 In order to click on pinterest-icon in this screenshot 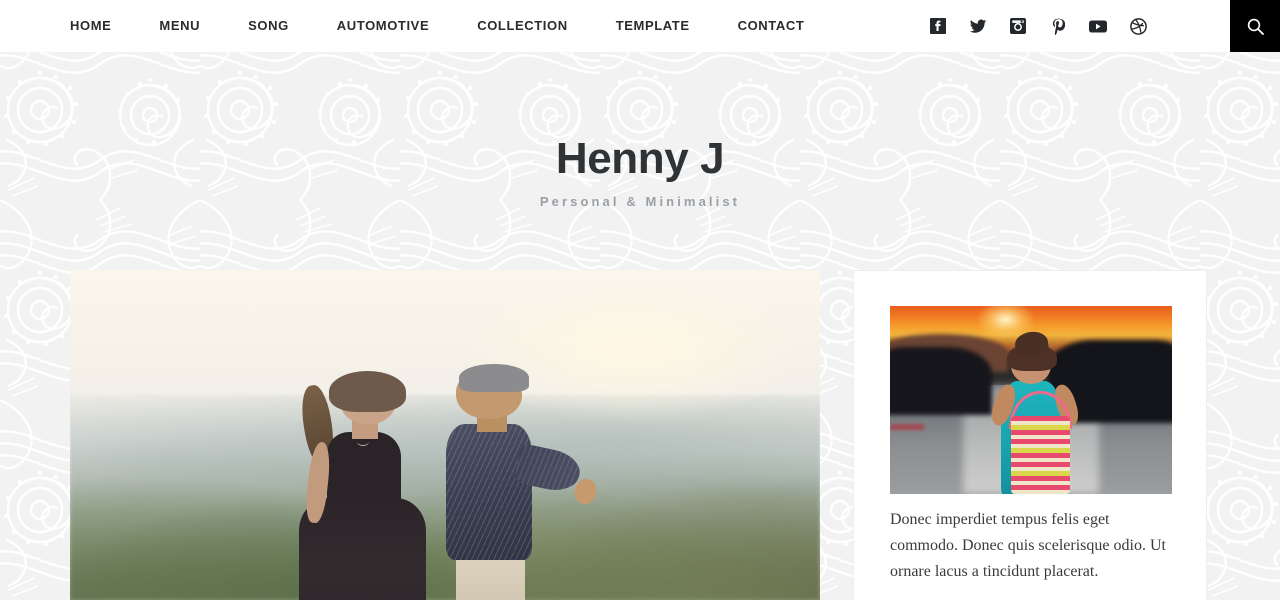, I will do `click(1058, 26)`.